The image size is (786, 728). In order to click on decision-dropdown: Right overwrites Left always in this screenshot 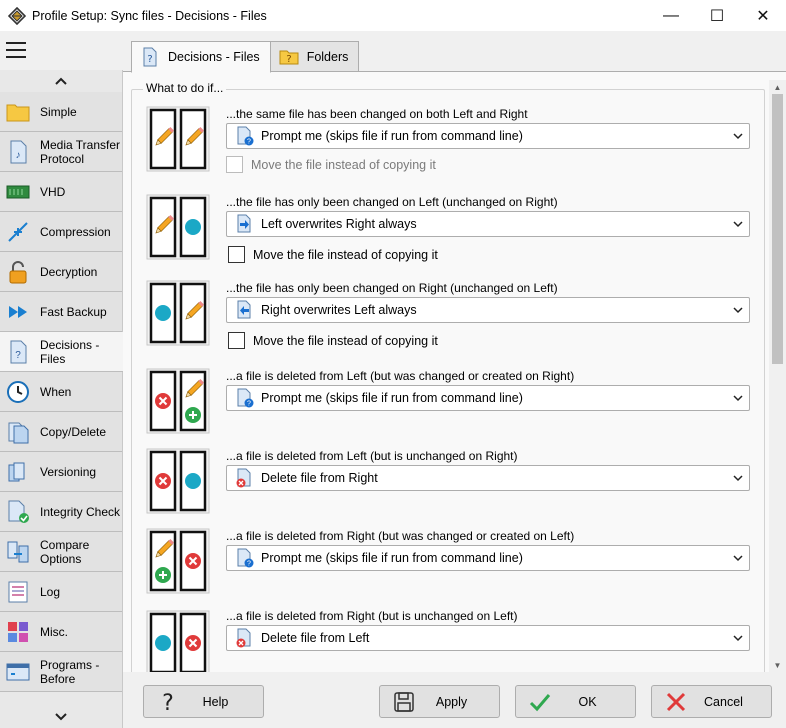, I will do `click(488, 310)`.